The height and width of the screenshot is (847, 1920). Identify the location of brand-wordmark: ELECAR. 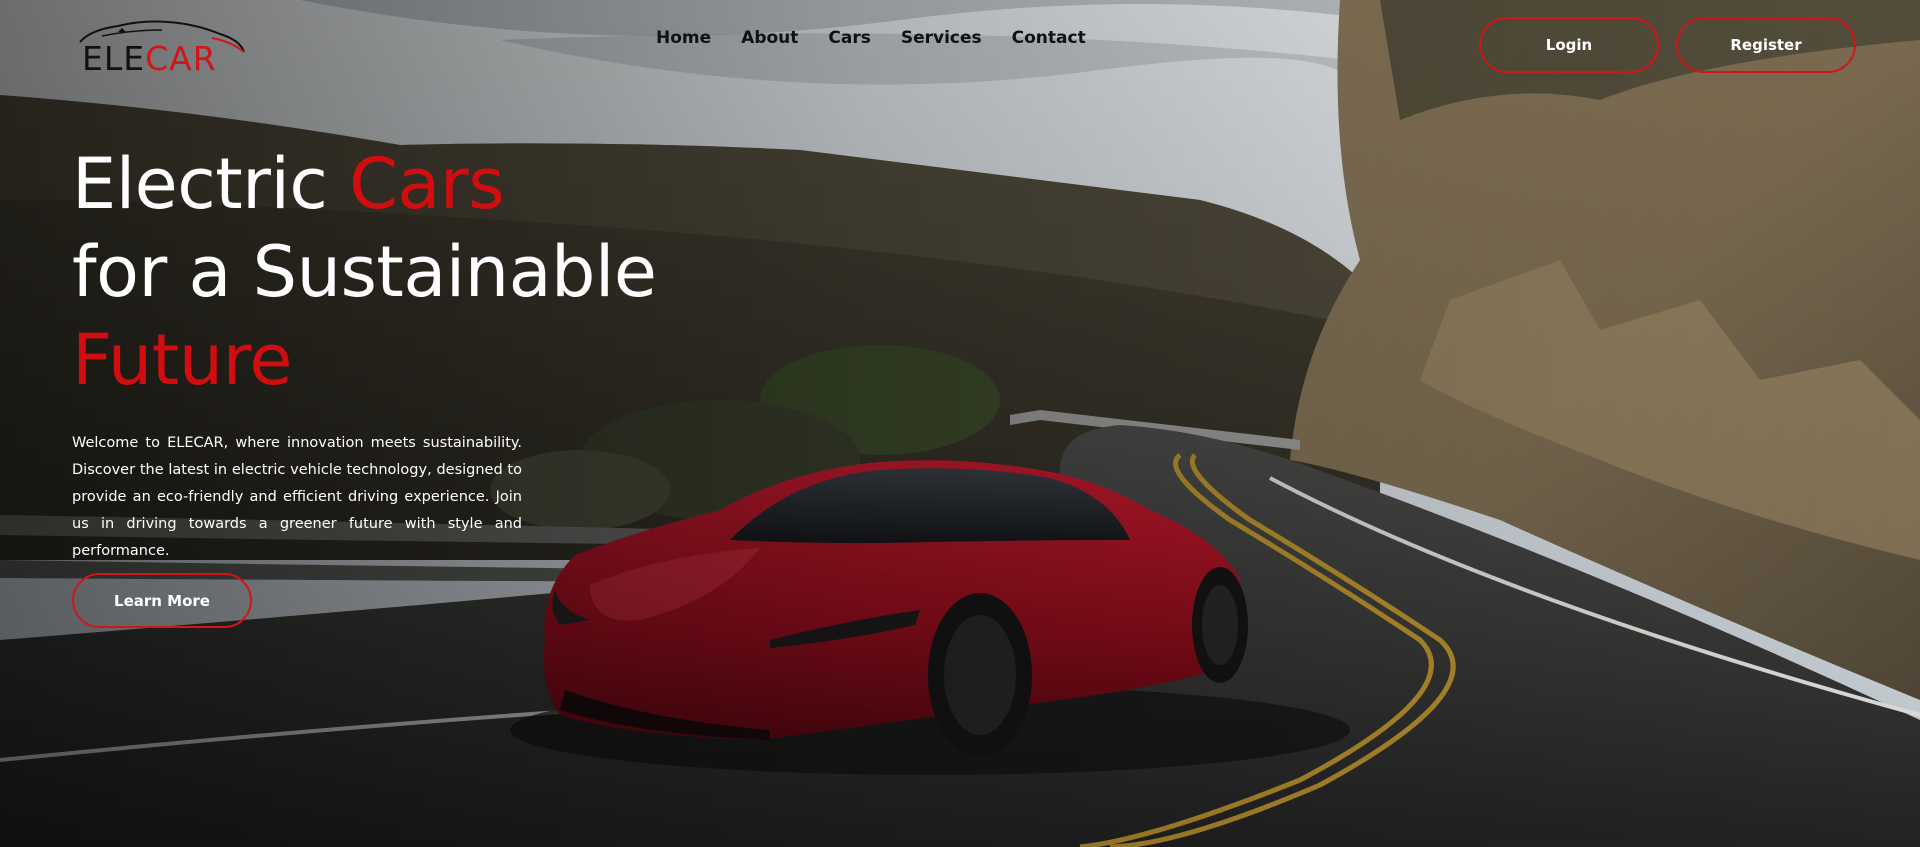
(149, 58).